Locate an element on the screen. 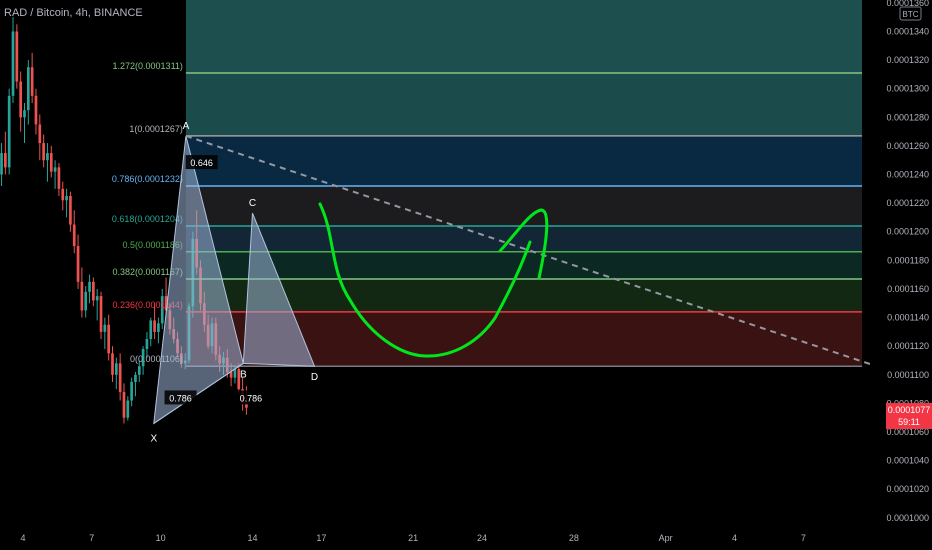 The width and height of the screenshot is (932, 550). price-tick-label: 0.0001260 is located at coordinates (907, 146).